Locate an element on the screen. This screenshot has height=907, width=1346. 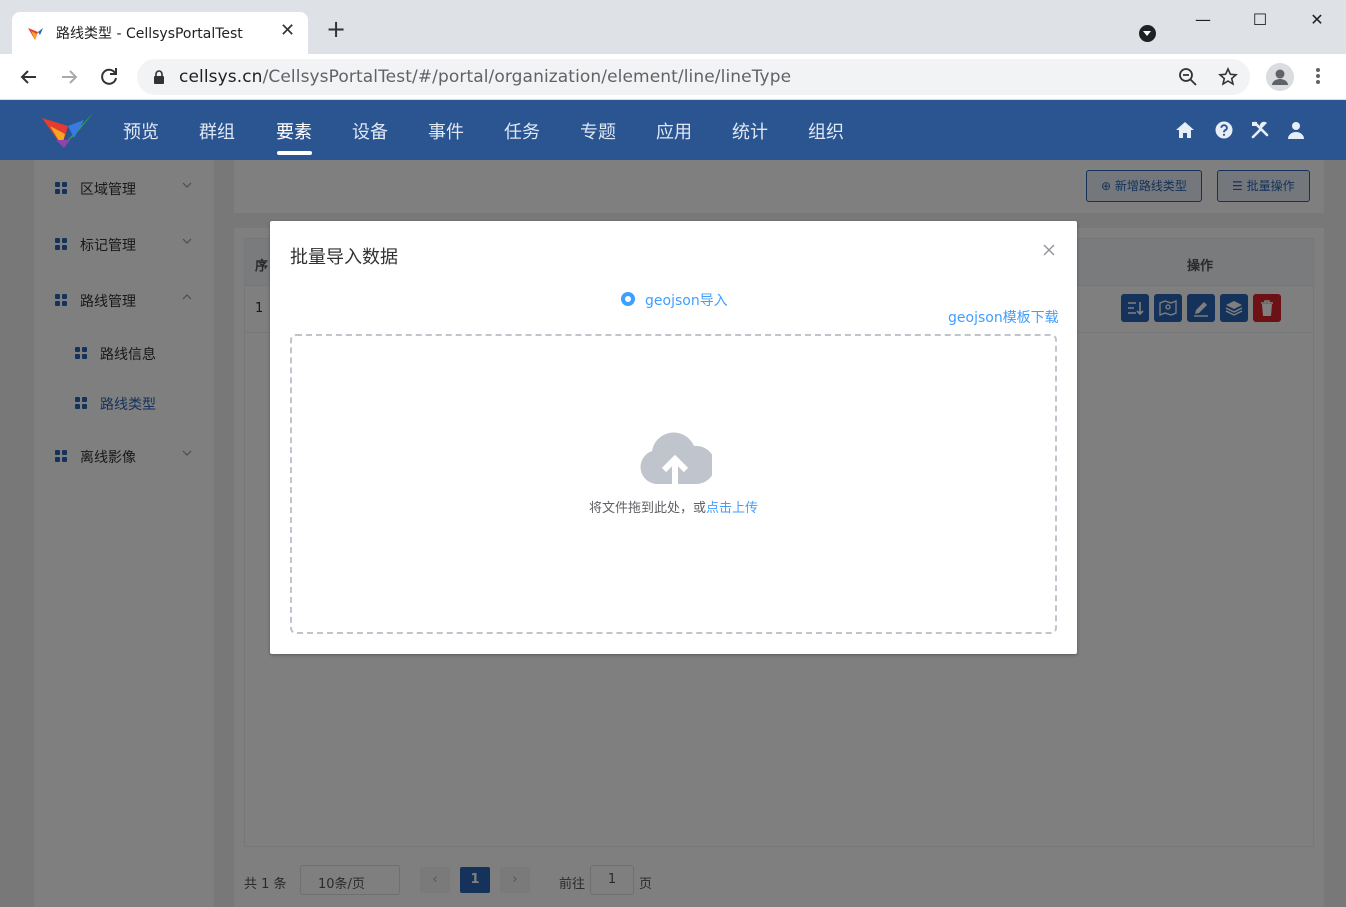
back-icon is located at coordinates (29, 77).